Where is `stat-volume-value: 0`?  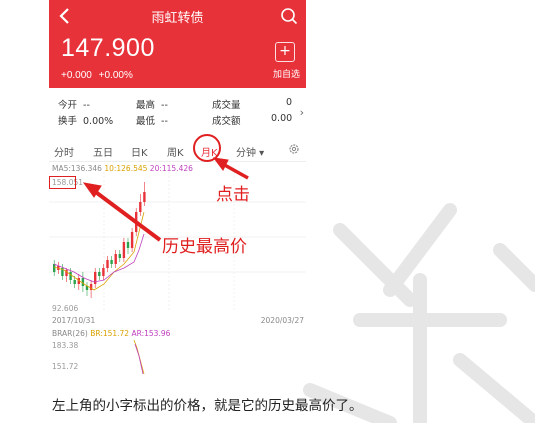
stat-volume-value: 0 is located at coordinates (289, 102).